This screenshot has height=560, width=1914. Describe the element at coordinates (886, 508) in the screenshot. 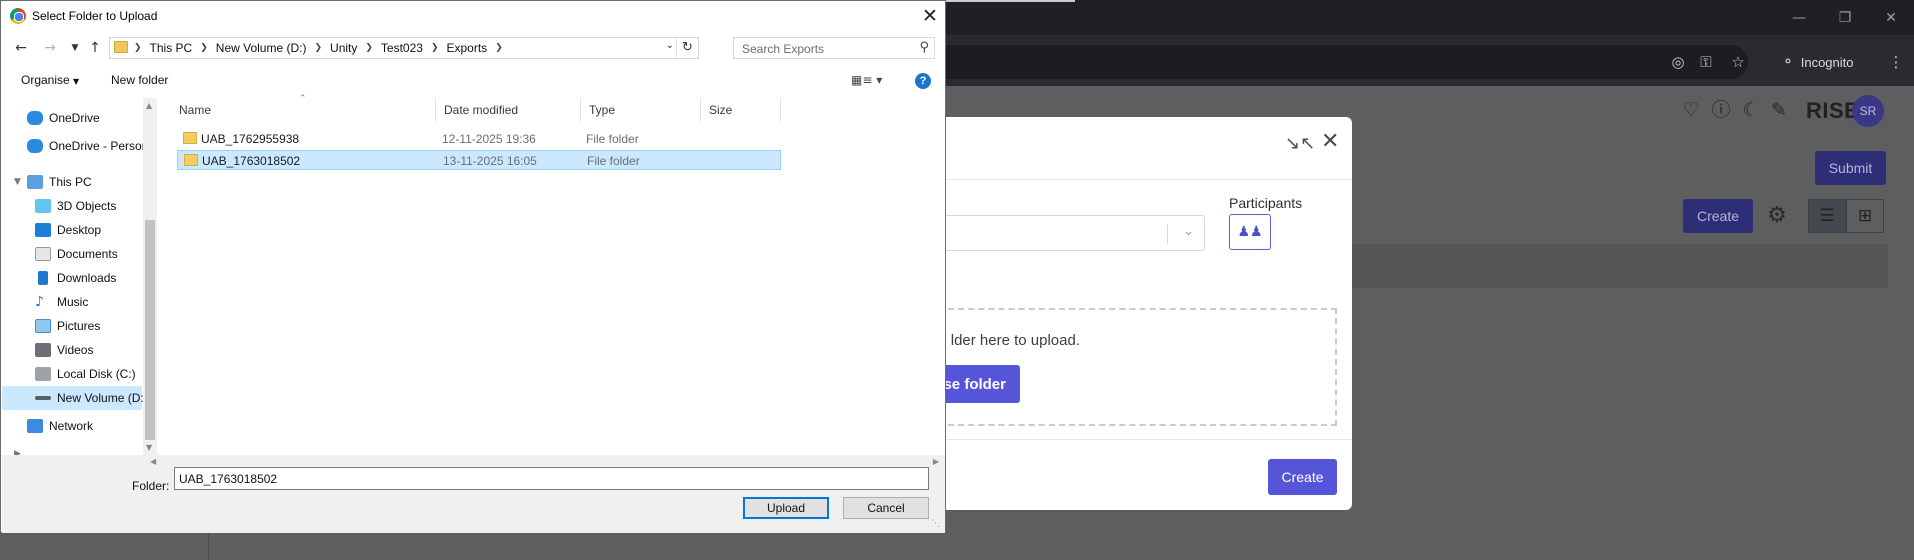

I see `cancel-button: Cancel` at that location.